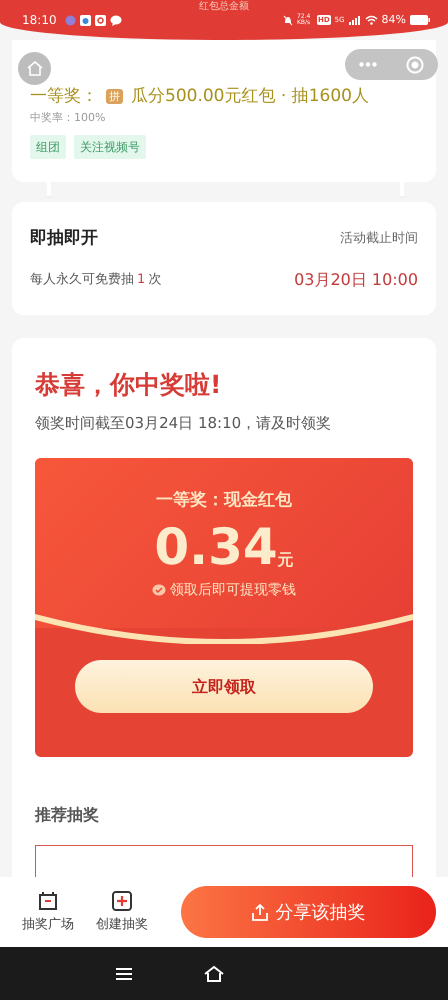 The width and height of the screenshot is (448, 1000). I want to click on claim-button: 立即领取, so click(224, 686).